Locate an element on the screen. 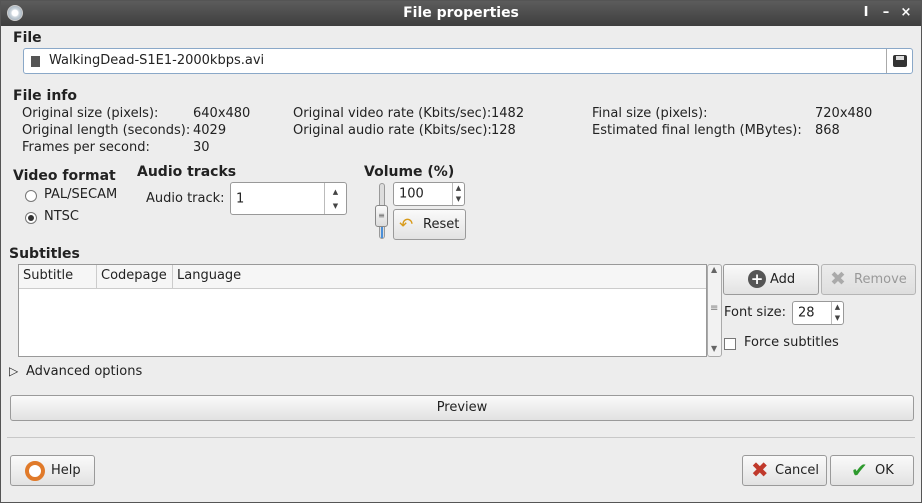  remove-x-icon: ✖ is located at coordinates (838, 279).